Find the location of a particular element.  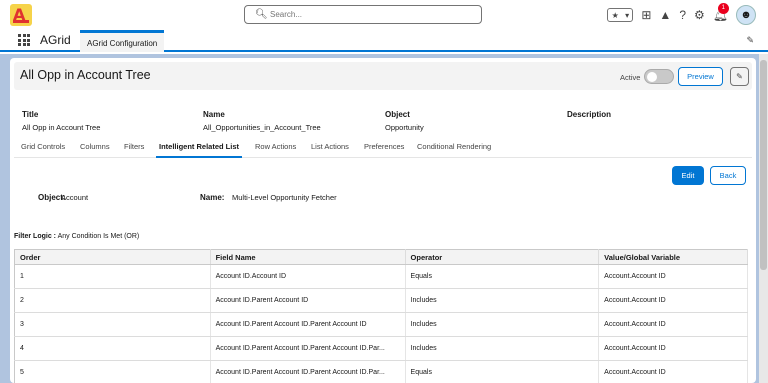

cell-order: 3 is located at coordinates (112, 324).